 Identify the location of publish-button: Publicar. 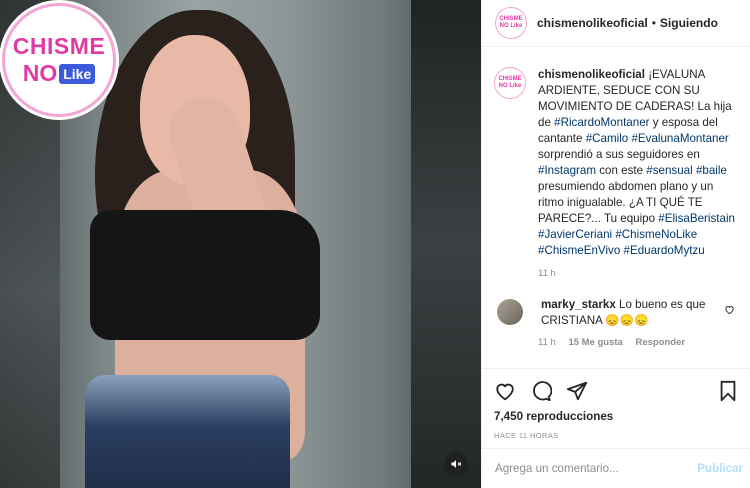
(720, 468).